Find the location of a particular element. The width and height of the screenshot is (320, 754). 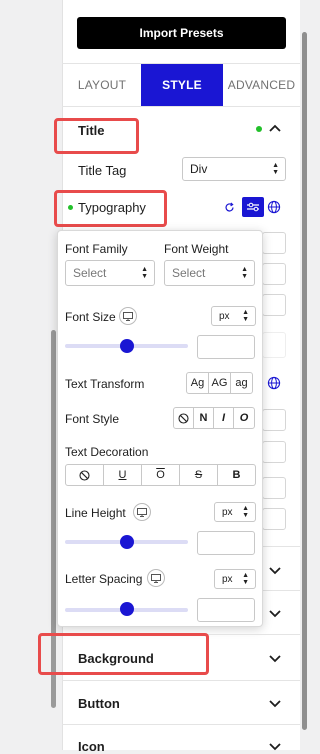

font-size-unit-select: px ▲ ▼ is located at coordinates (233, 316).